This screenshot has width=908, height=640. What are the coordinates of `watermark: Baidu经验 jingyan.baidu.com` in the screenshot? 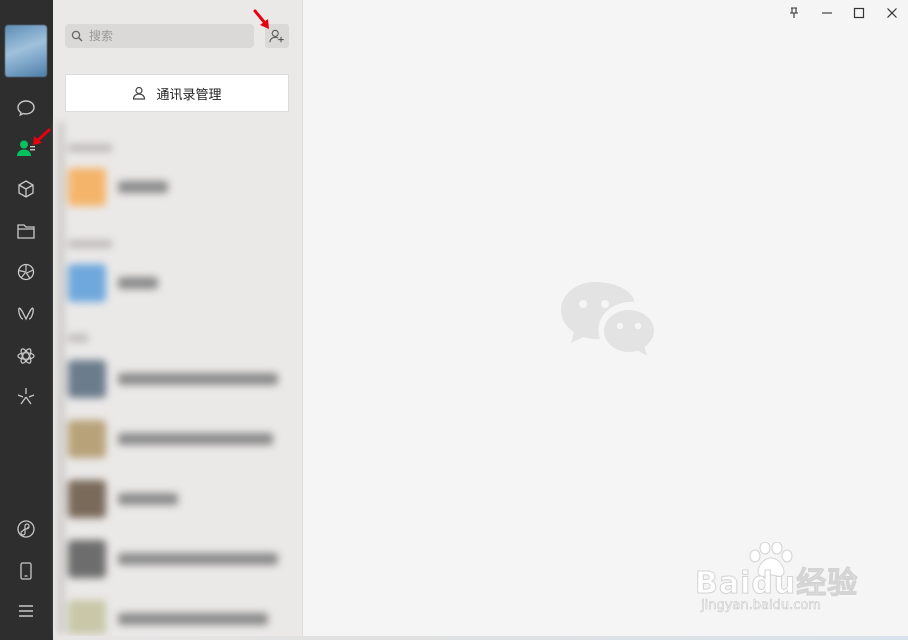 It's located at (779, 580).